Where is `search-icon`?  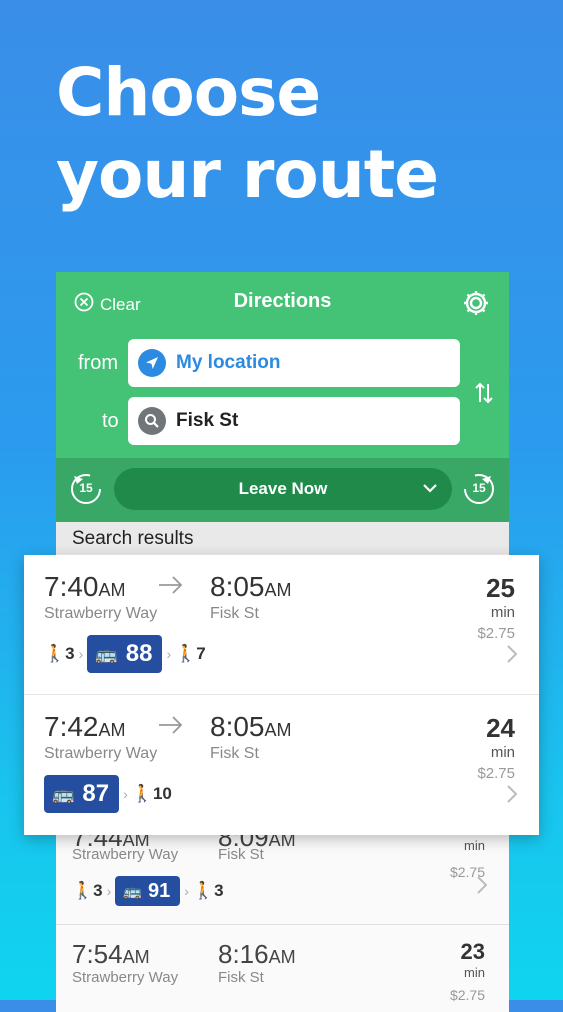
search-icon is located at coordinates (152, 421).